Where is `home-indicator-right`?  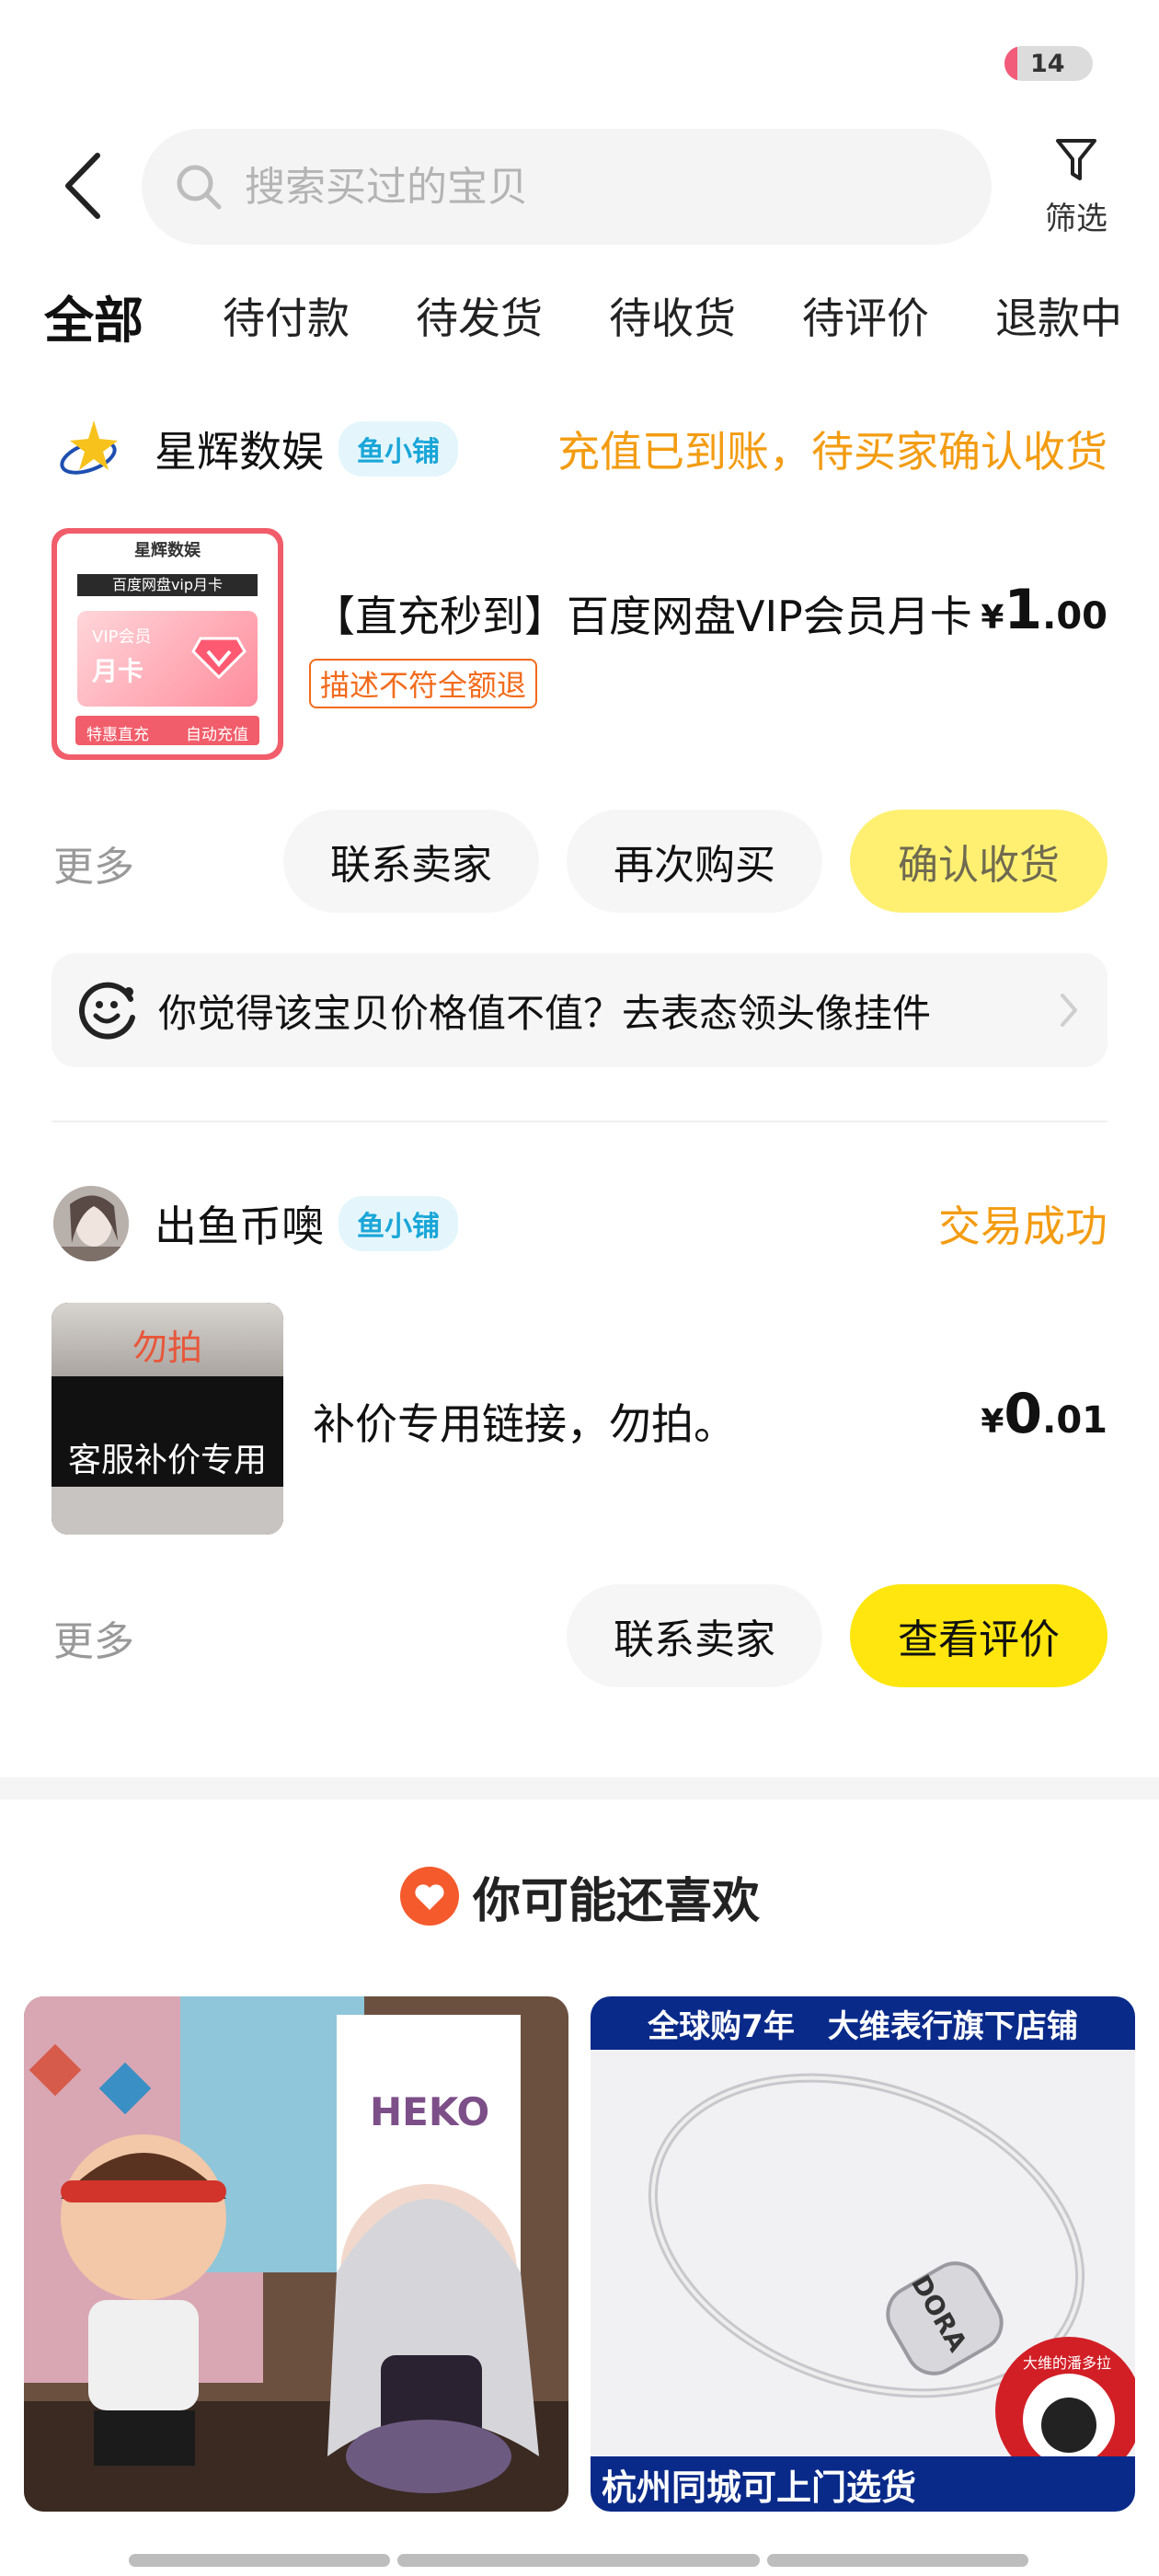
home-indicator-right is located at coordinates (897, 2560).